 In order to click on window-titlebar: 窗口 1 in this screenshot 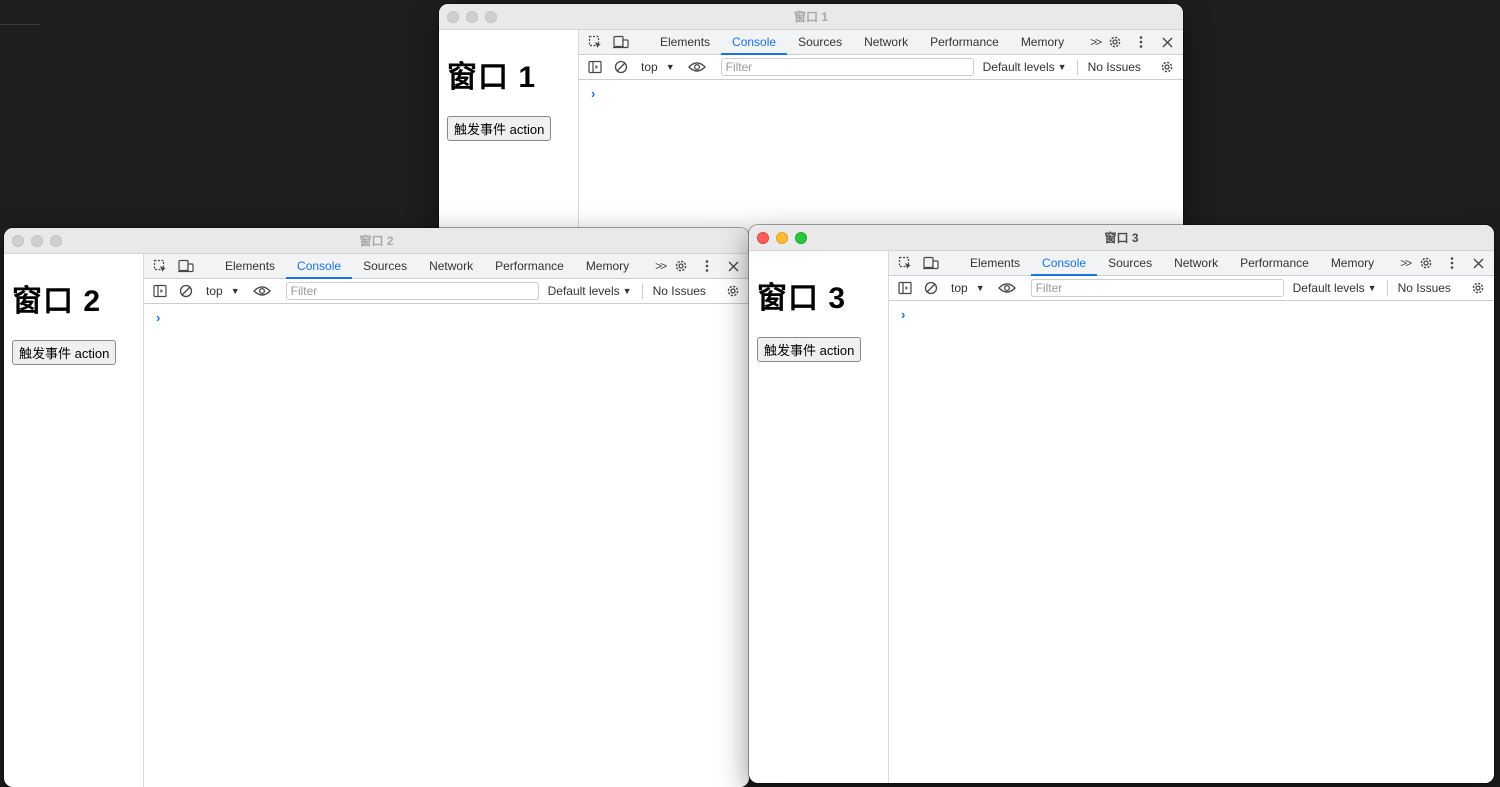, I will do `click(811, 17)`.